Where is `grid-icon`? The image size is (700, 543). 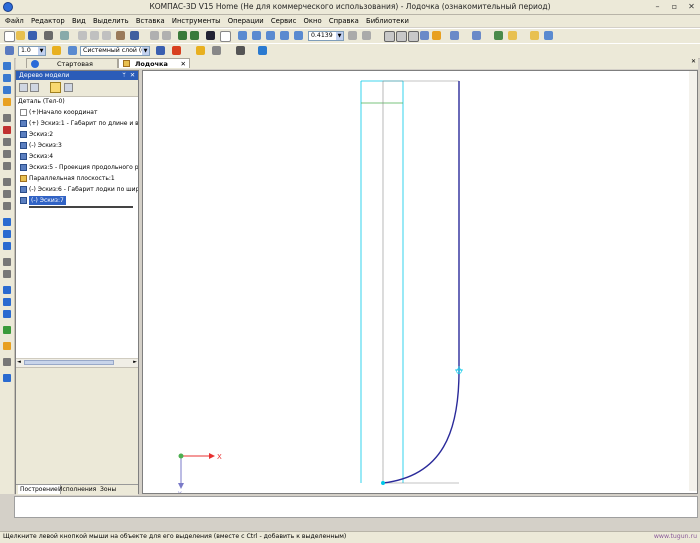
grid-icon is located at coordinates (216, 50).